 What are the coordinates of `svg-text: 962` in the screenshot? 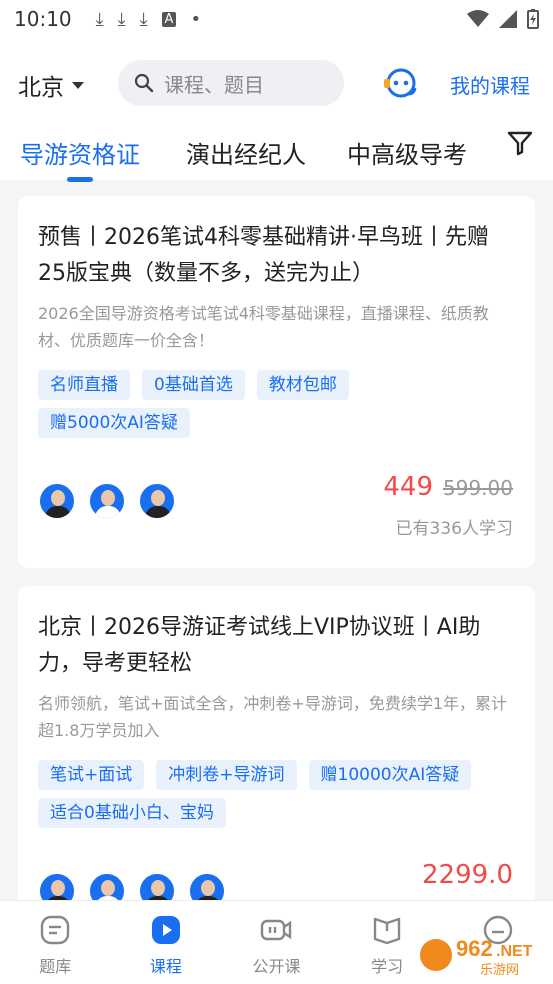 It's located at (474, 948).